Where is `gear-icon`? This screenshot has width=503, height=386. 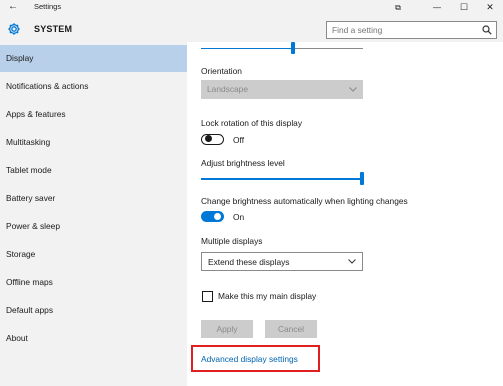 gear-icon is located at coordinates (14, 29).